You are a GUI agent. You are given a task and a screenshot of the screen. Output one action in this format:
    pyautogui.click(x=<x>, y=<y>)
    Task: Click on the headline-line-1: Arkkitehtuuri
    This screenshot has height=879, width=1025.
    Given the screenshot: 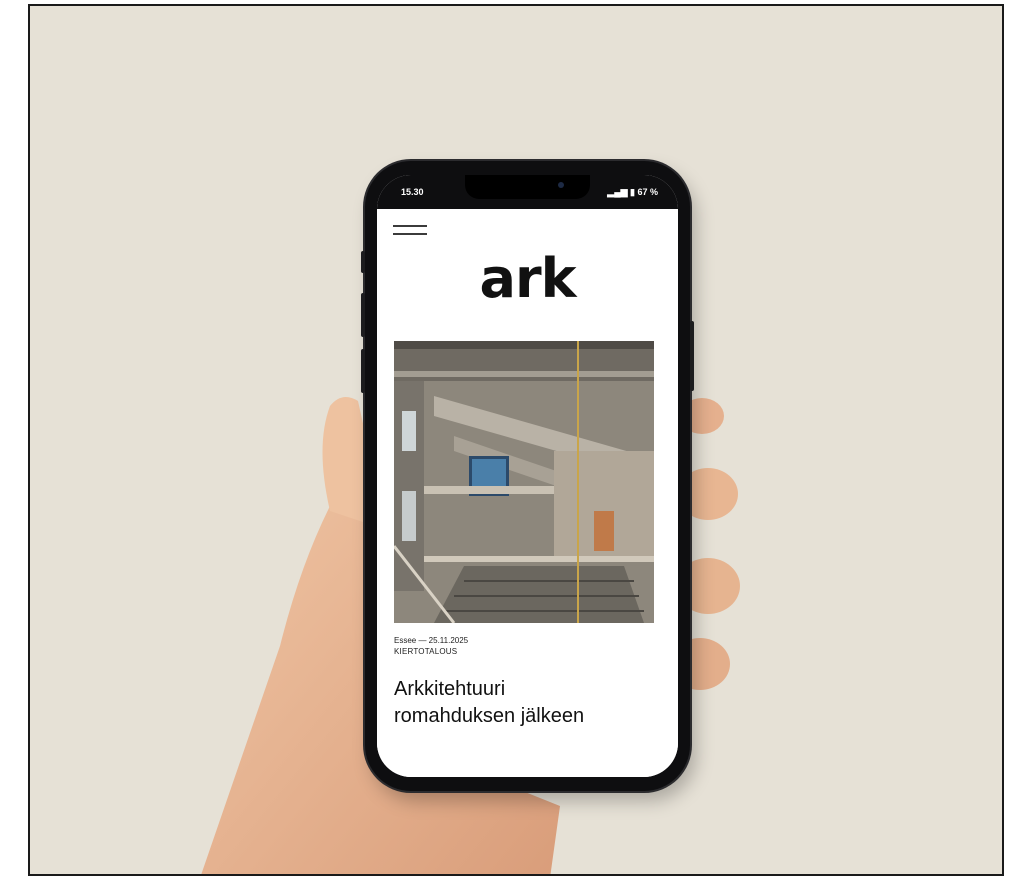 What is the action you would take?
    pyautogui.click(x=450, y=689)
    